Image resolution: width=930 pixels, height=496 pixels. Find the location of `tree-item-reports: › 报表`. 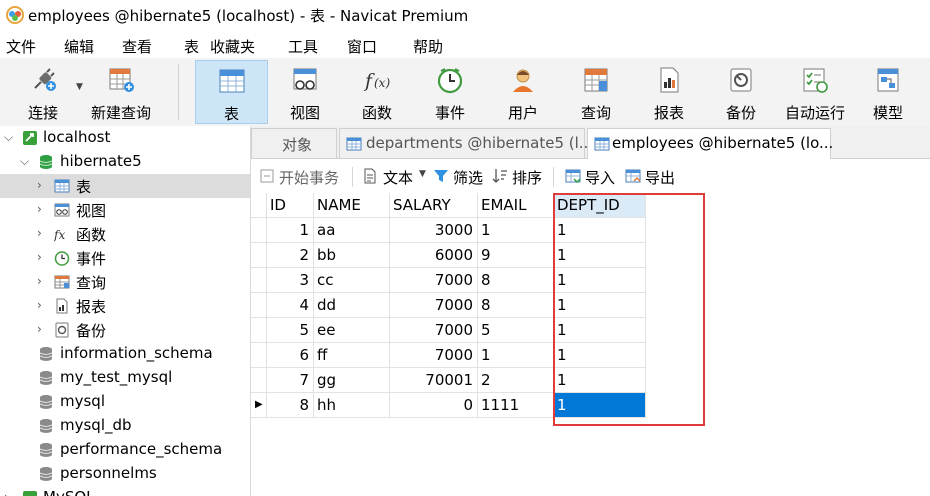

tree-item-reports: › 报表 is located at coordinates (125, 306).